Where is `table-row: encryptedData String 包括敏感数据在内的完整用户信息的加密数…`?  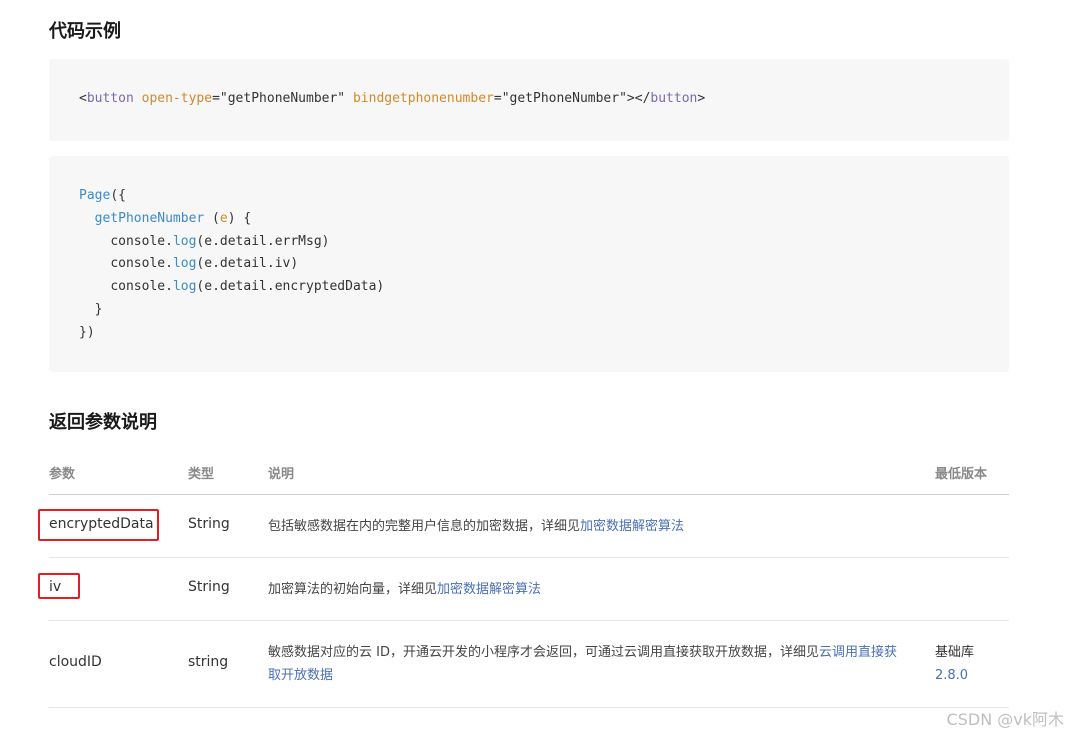 table-row: encryptedData String 包括敏感数据在内的完整用户信息的加密数… is located at coordinates (529, 526).